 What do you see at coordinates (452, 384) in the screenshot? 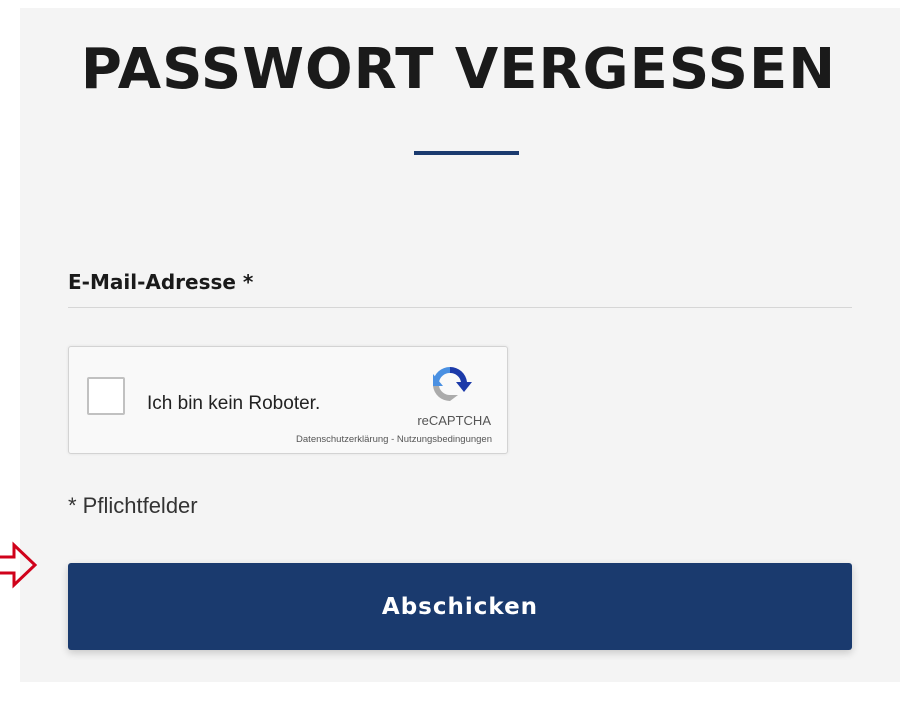
I see `recaptcha-logo-icon` at bounding box center [452, 384].